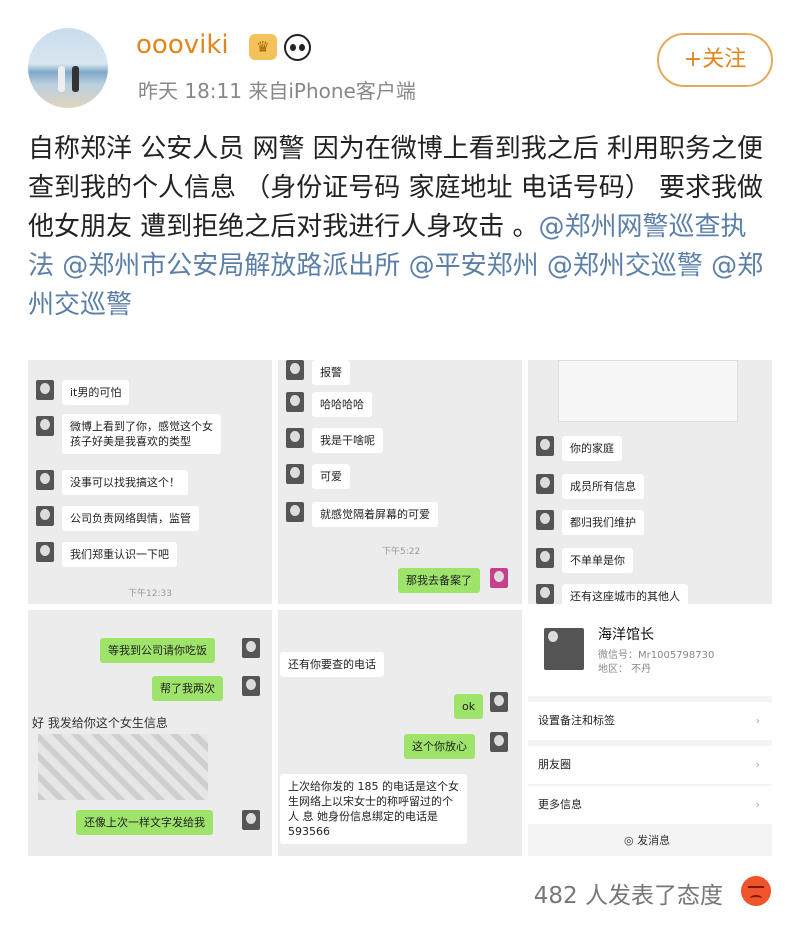 The height and width of the screenshot is (945, 787). I want to click on chat-bubble: 还有这座城市的其他人, so click(625, 594).